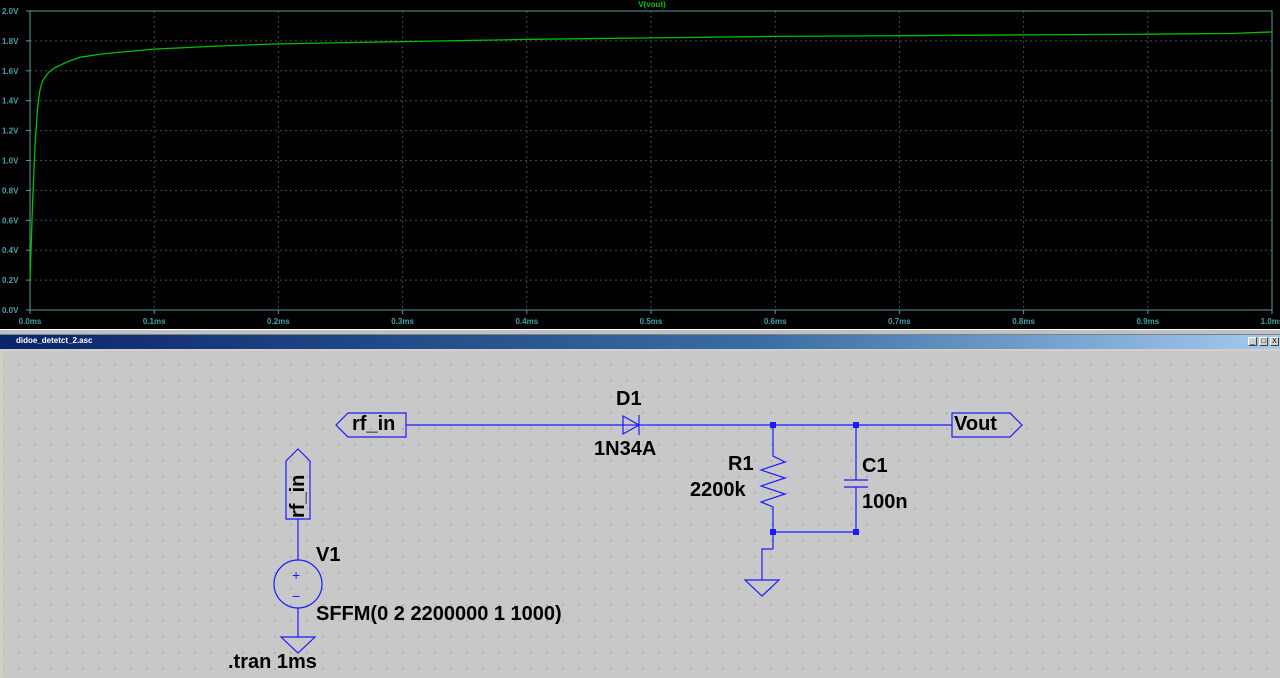 The height and width of the screenshot is (678, 1280). I want to click on x-tick-label: 0.0ms, so click(30, 321).